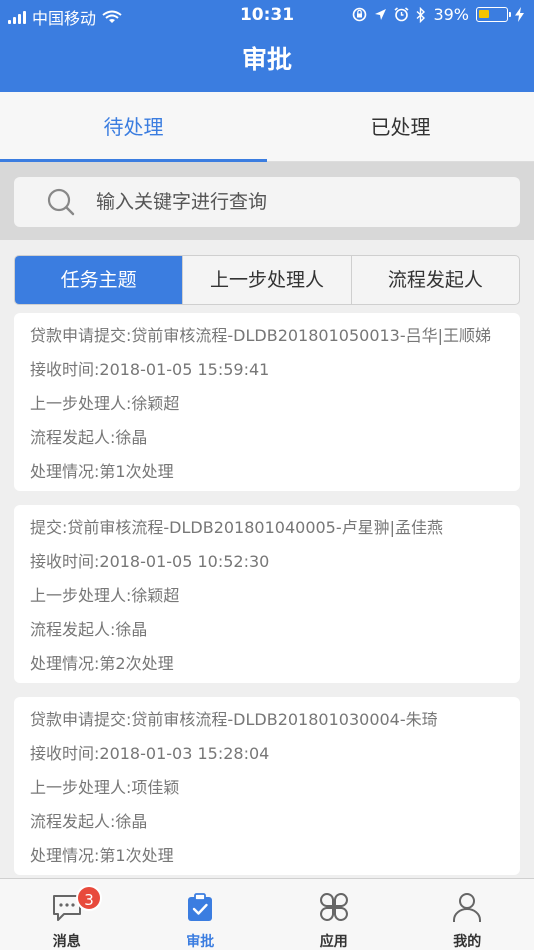 This screenshot has width=534, height=950. I want to click on task-subject: 贷款申请提交:贷前审核流程-DLDB201801050013-吕华|王顺娣, so click(261, 335).